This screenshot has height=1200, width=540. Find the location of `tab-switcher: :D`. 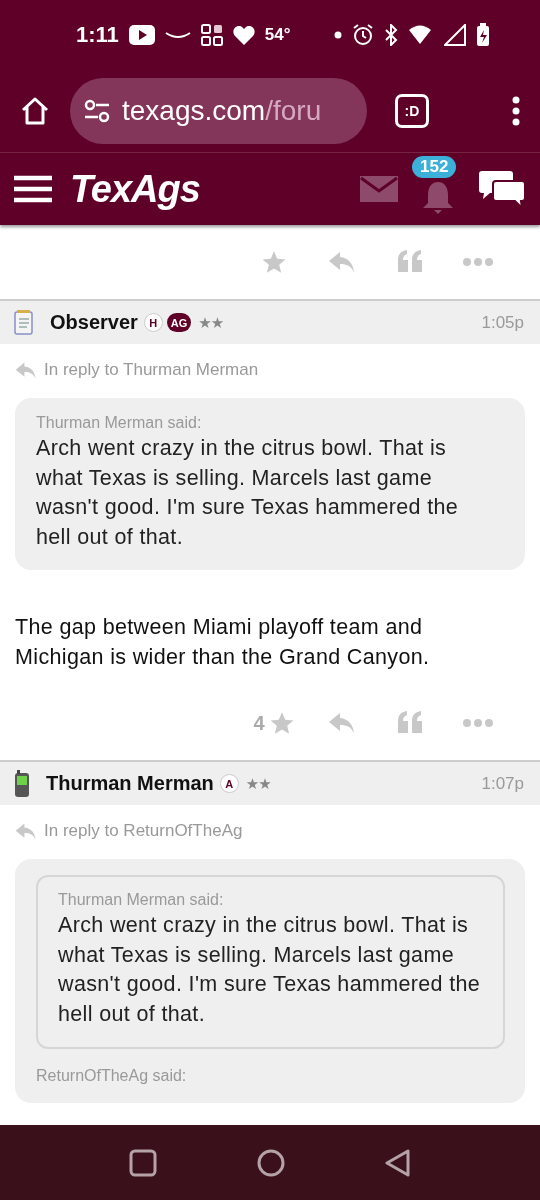

tab-switcher: :D is located at coordinates (412, 111).